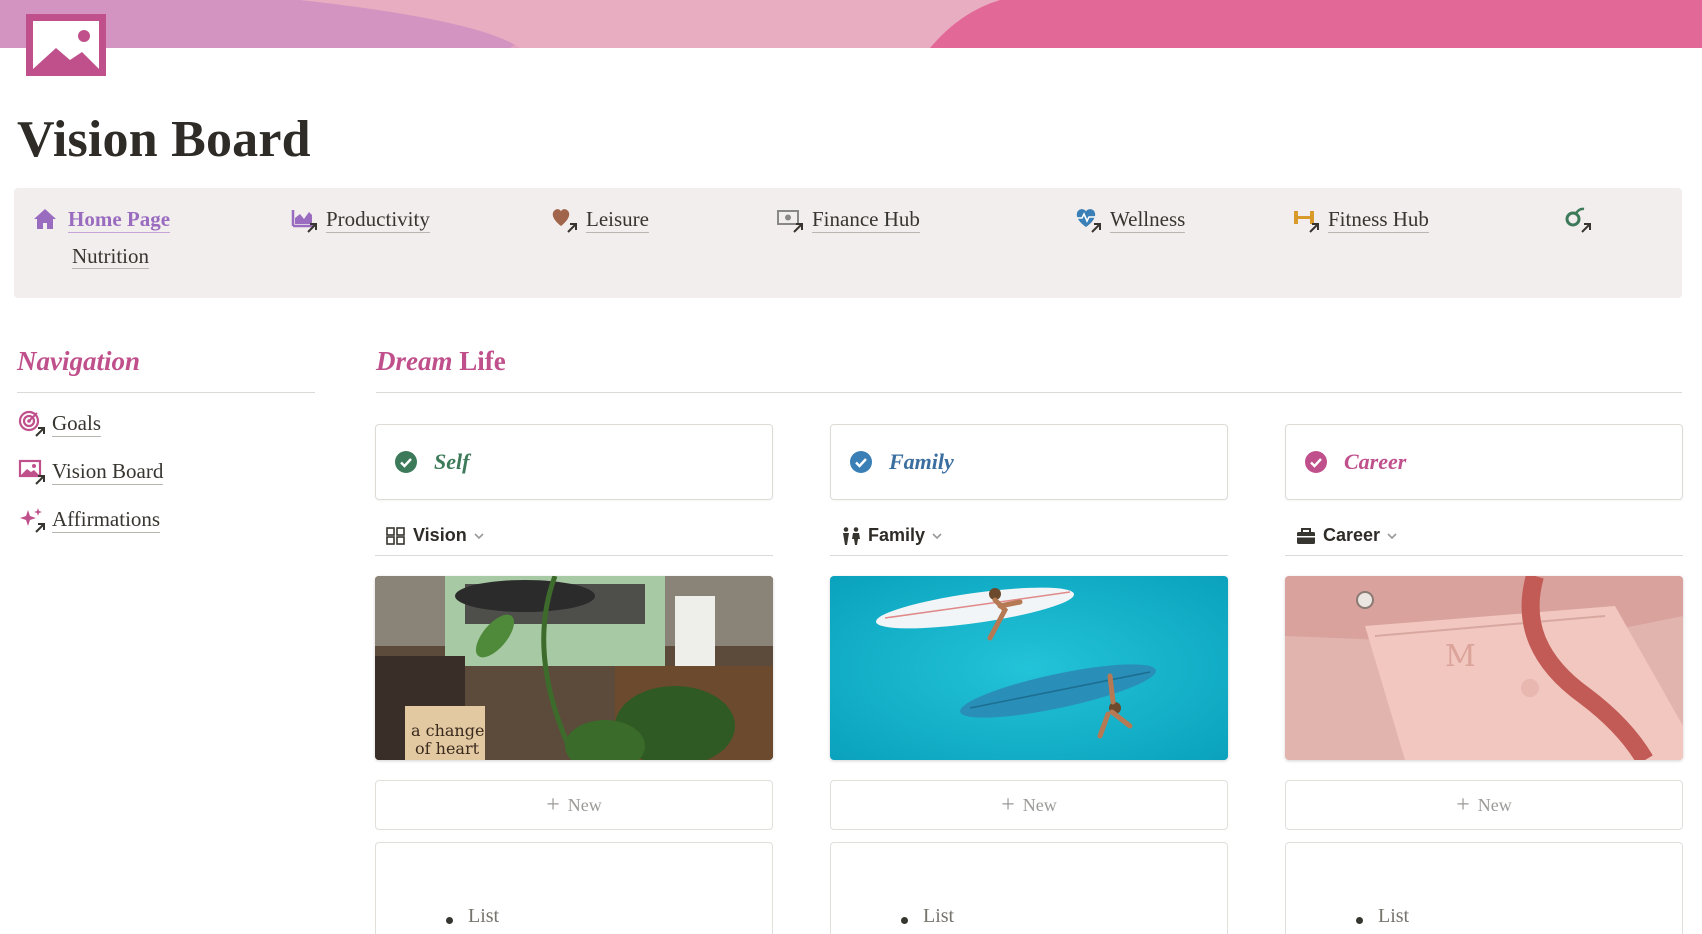  Describe the element at coordinates (848, 220) in the screenshot. I see `nav-link-finance-hub: Finance Hub` at that location.